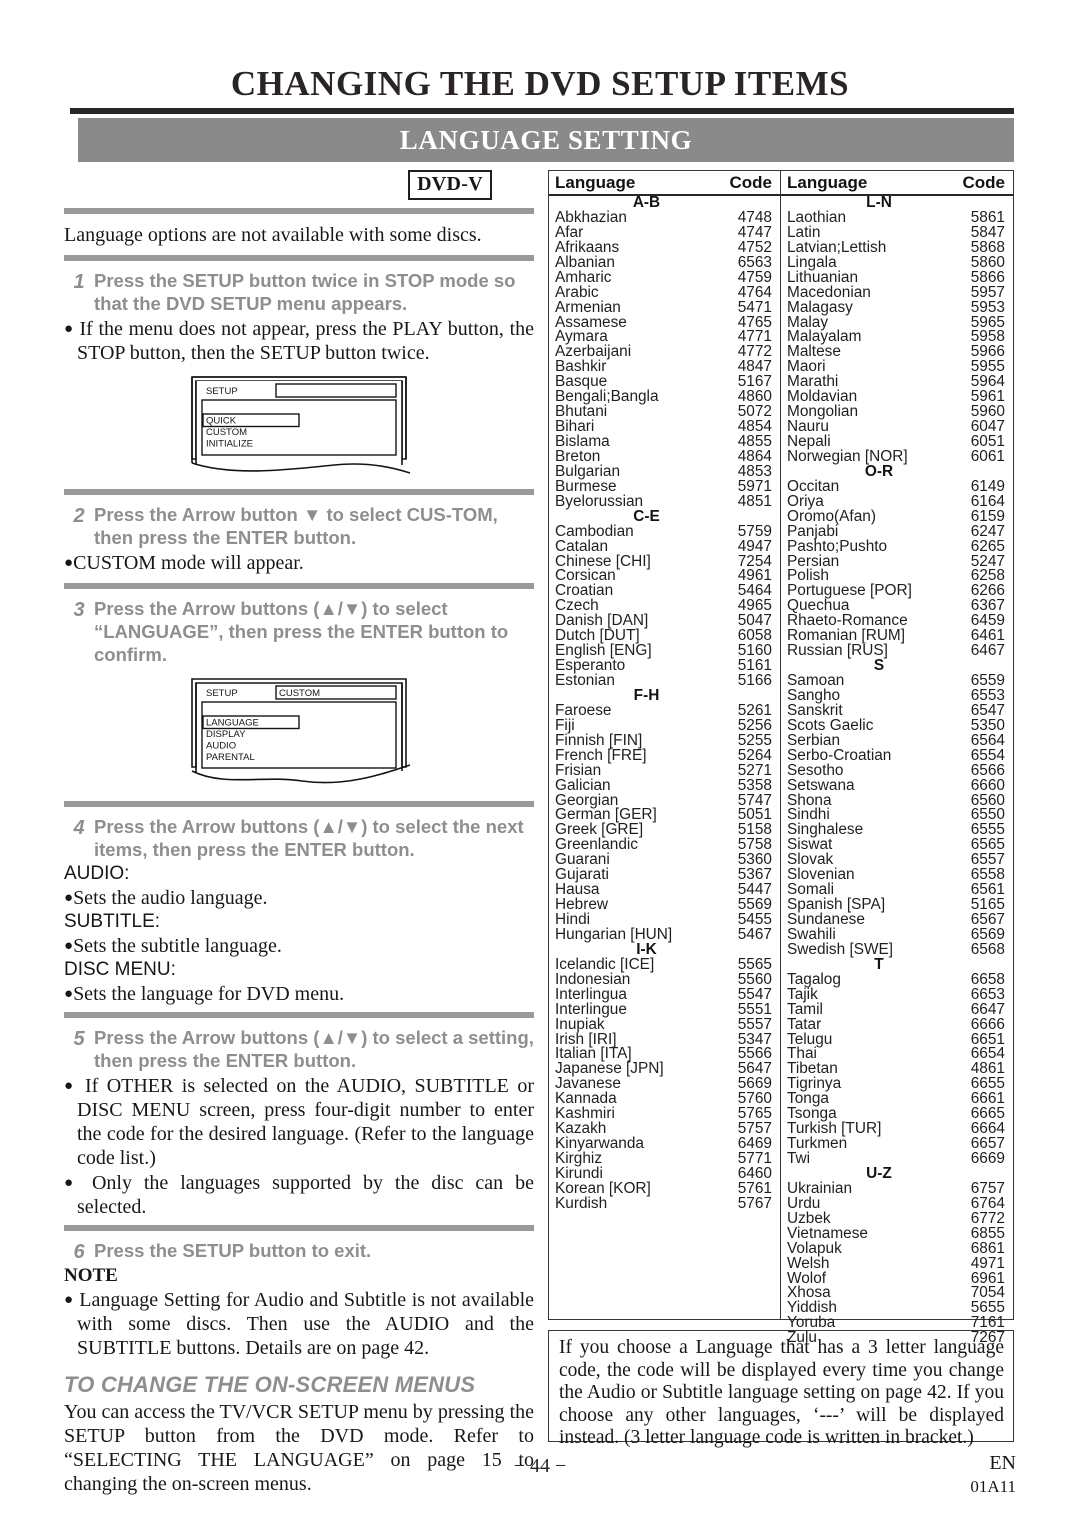 The height and width of the screenshot is (1526, 1080). Describe the element at coordinates (585, 680) in the screenshot. I see `language-name: Estonian` at that location.